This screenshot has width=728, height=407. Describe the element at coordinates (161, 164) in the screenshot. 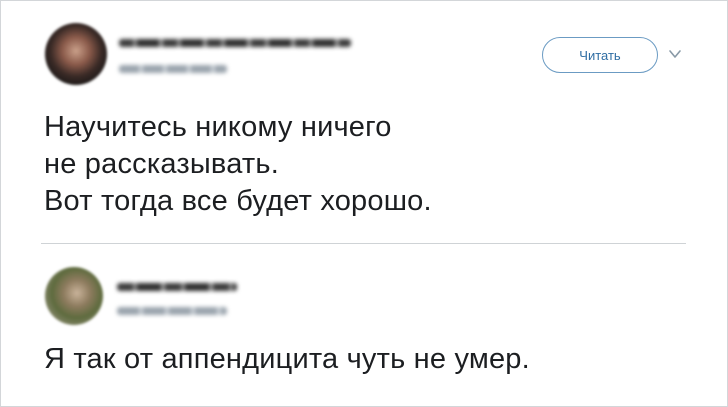

I see `tweet-text-line-2: не рассказывать.` at that location.